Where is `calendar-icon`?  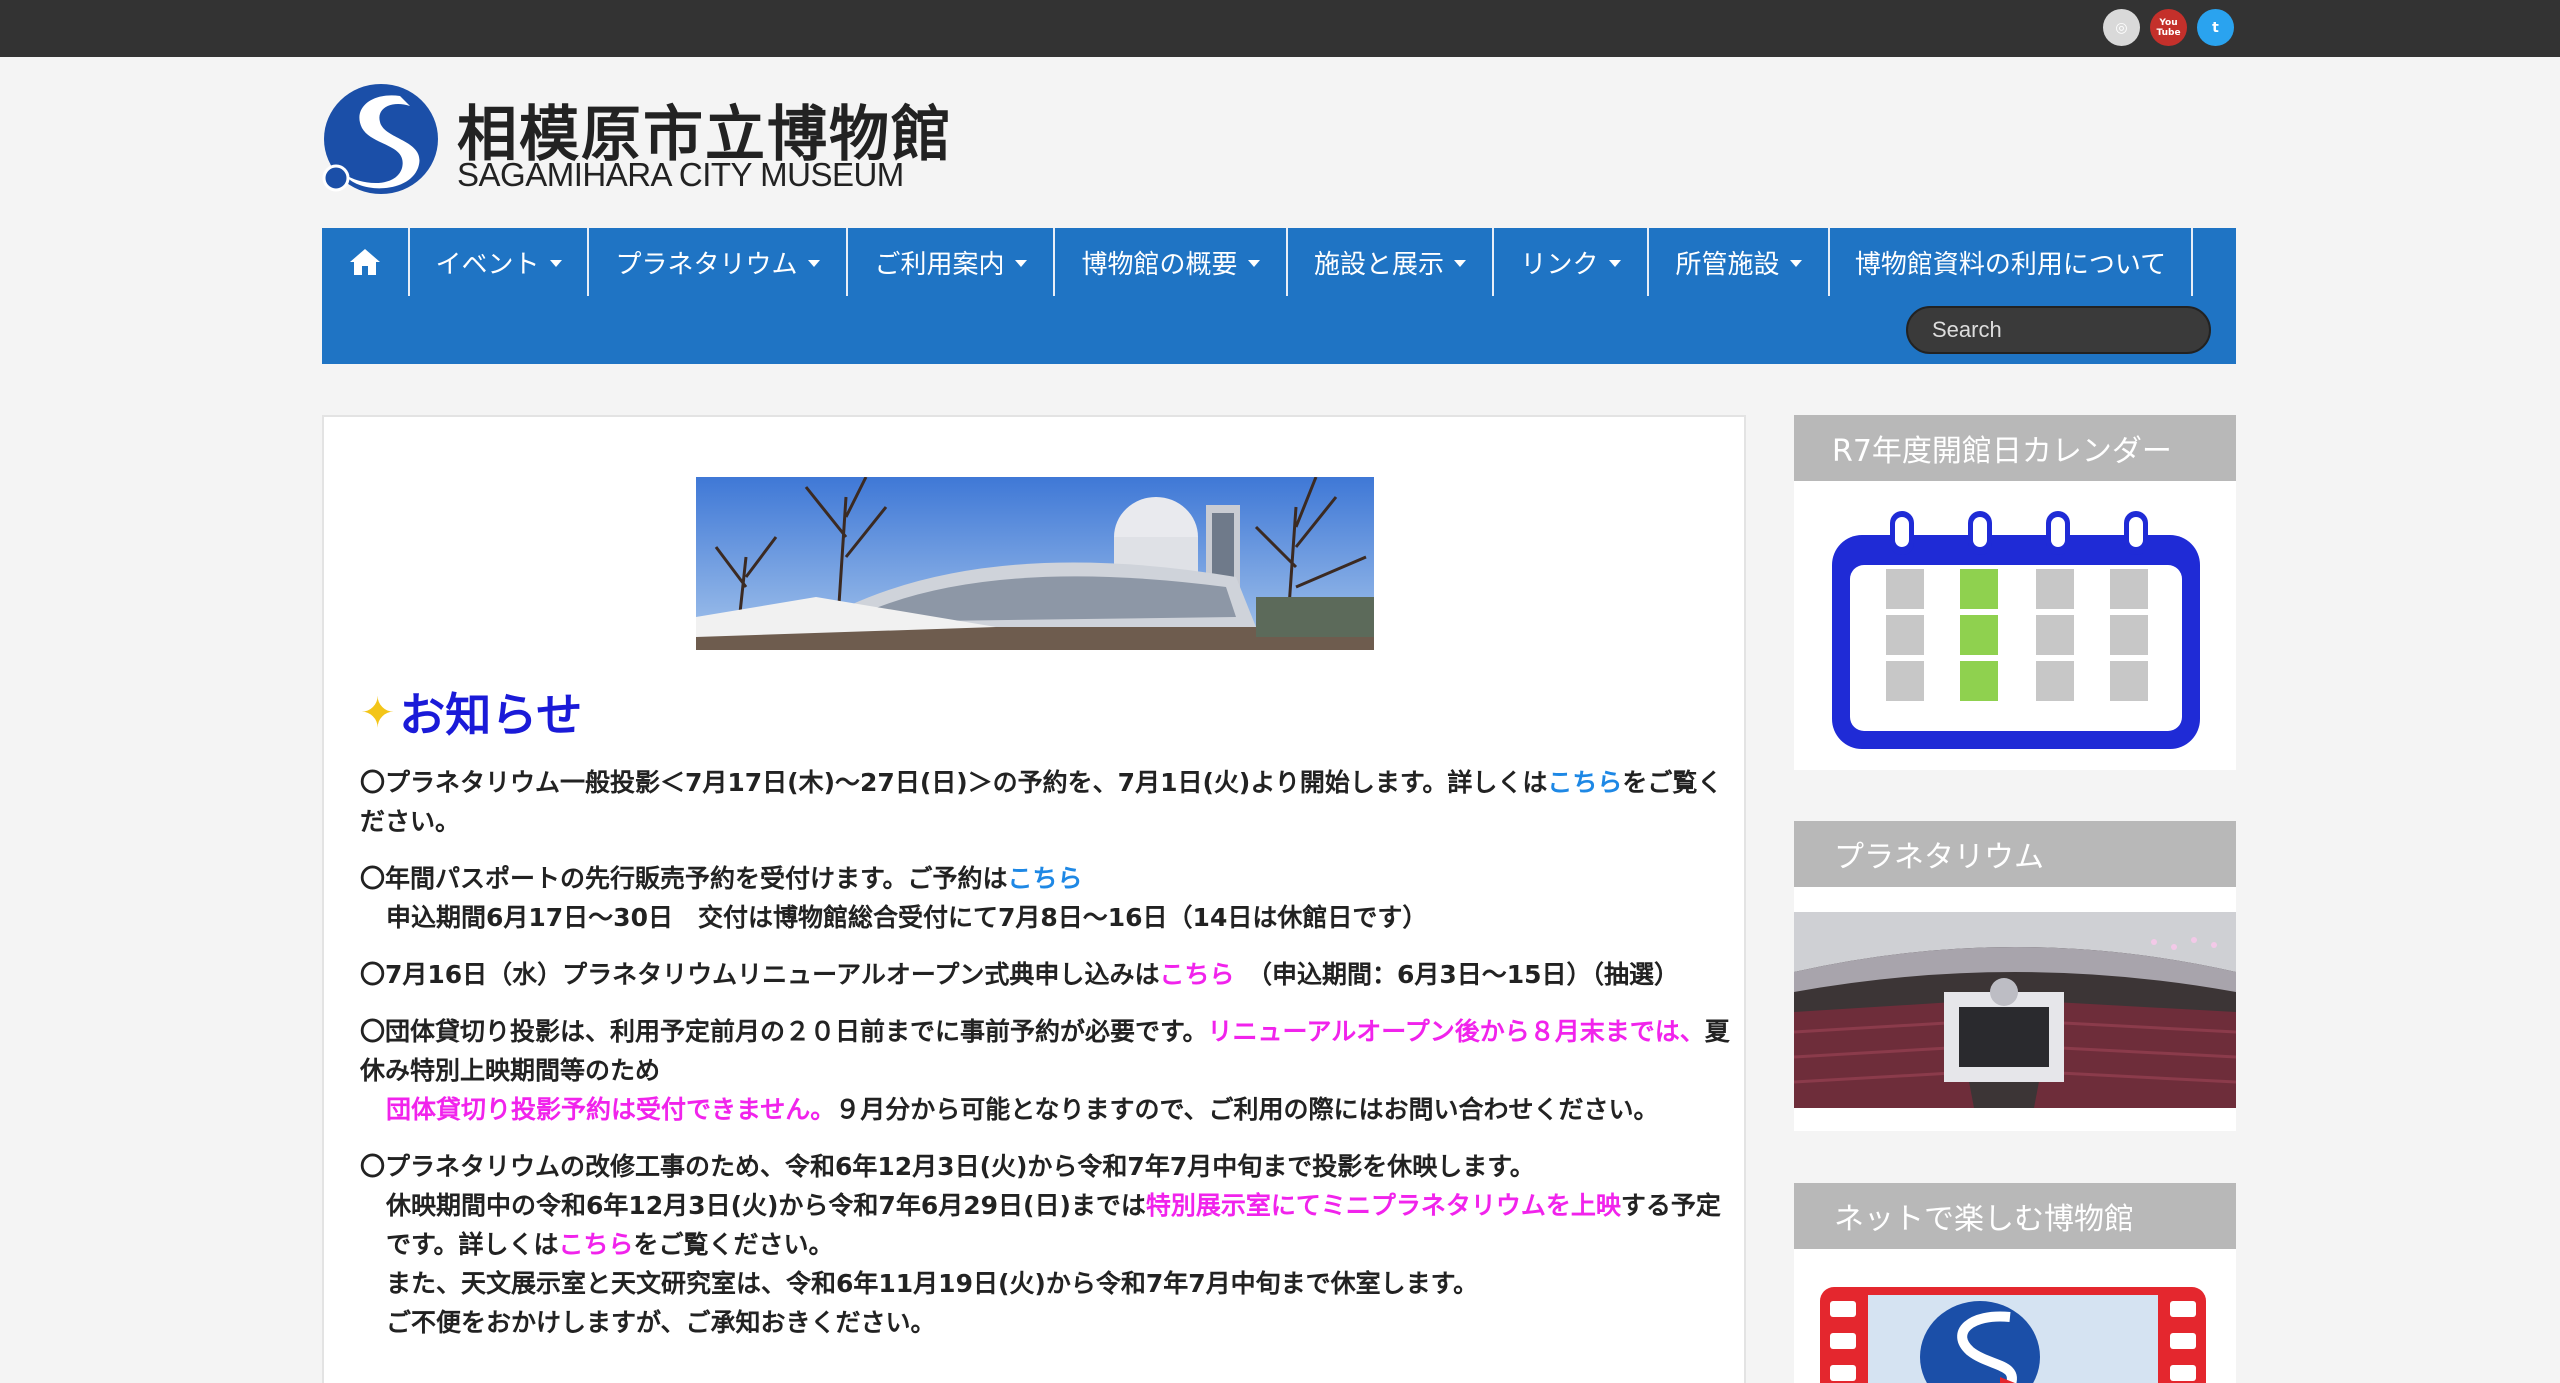
calendar-icon is located at coordinates (2016, 630).